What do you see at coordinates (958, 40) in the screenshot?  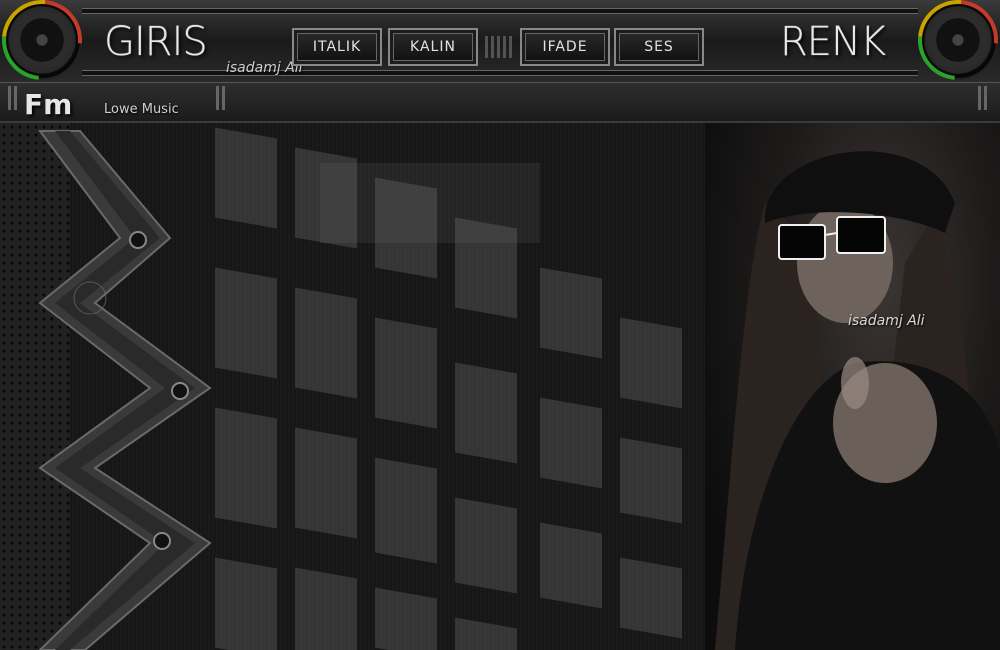 I see `speaker-right-icon` at bounding box center [958, 40].